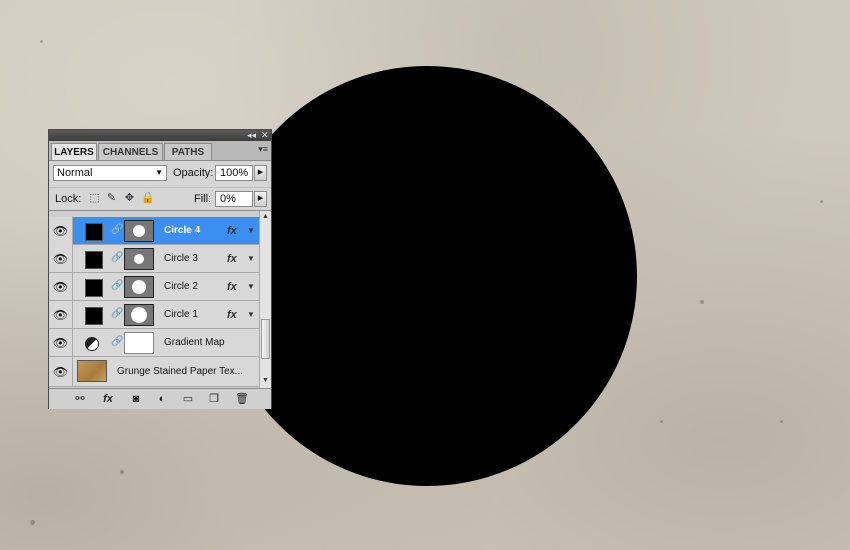 The width and height of the screenshot is (850, 550). I want to click on new-layer-icon: ❐, so click(214, 399).